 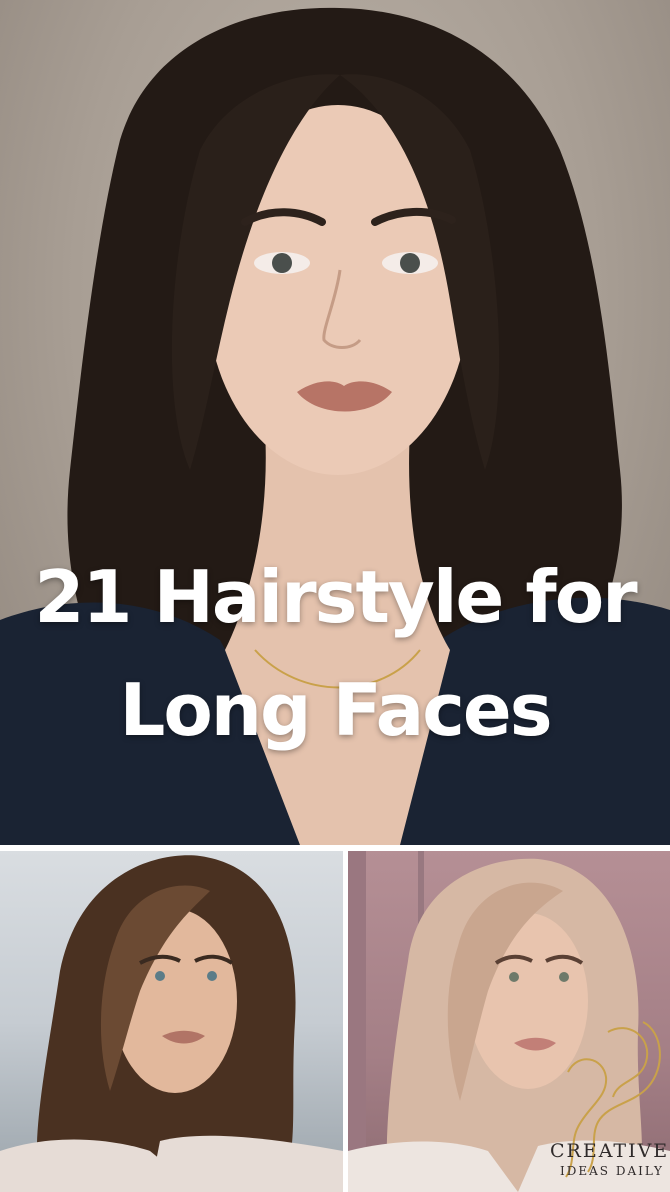 I want to click on headline-line-1: 21 Hairstyle for, so click(x=335, y=597).